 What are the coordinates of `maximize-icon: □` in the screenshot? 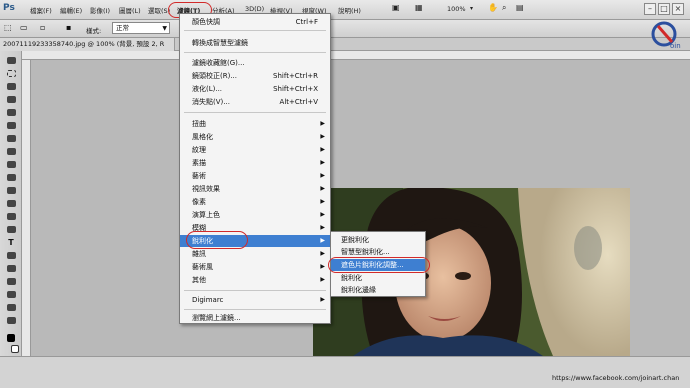 It's located at (664, 9).